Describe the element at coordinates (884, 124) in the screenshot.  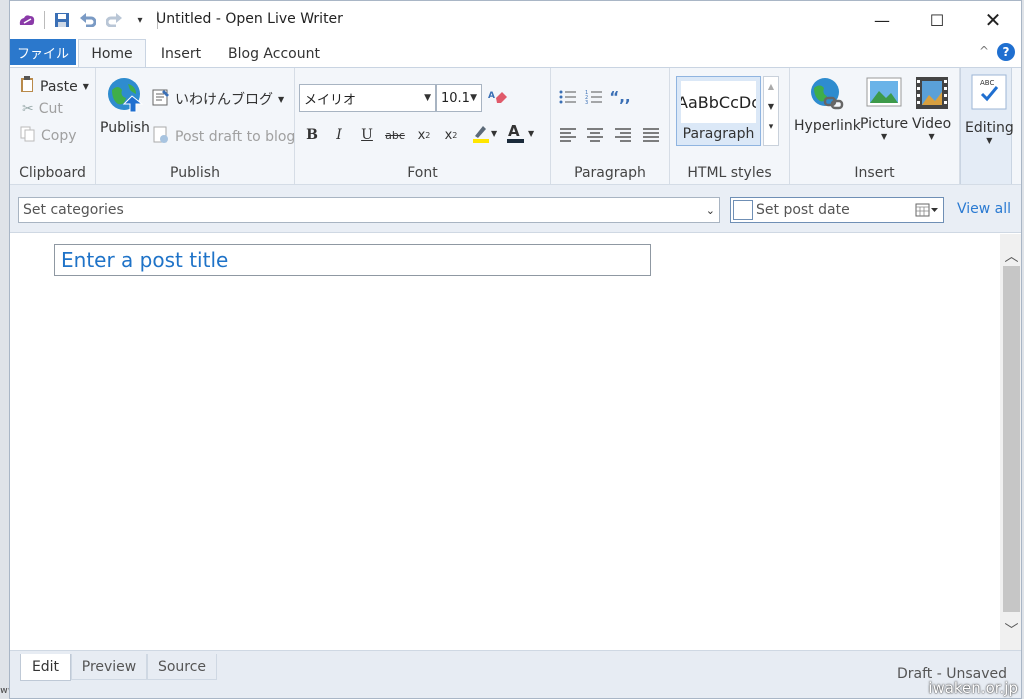
I see `picture-label: Picture` at that location.